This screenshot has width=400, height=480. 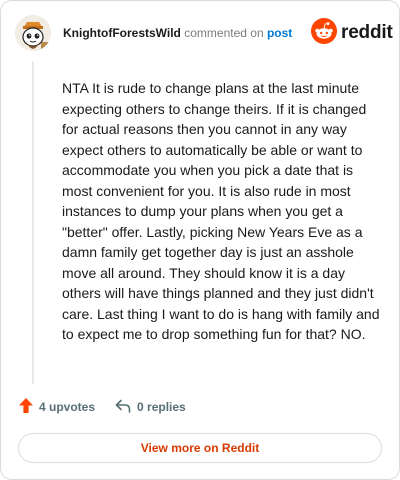 I want to click on reddit-wordmark: reddit, so click(x=367, y=32).